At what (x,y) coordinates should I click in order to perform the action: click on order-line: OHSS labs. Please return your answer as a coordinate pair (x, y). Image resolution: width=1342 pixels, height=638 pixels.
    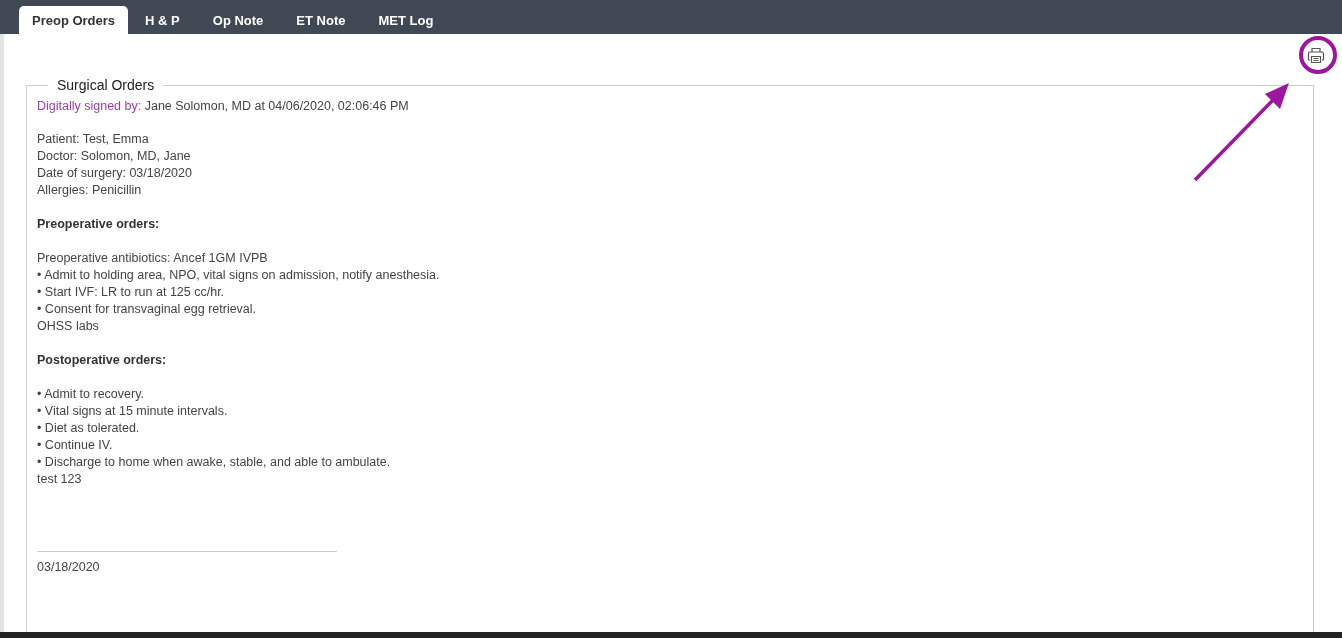
    Looking at the image, I should click on (68, 326).